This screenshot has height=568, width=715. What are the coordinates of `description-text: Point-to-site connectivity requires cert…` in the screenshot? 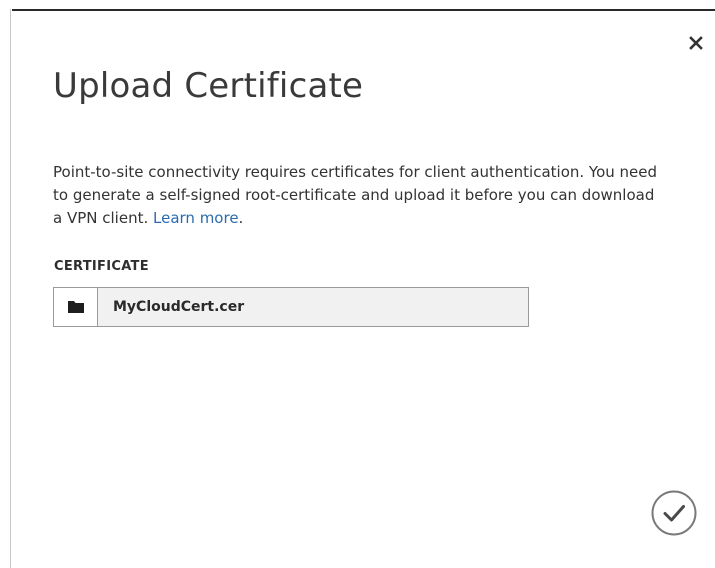 It's located at (355, 195).